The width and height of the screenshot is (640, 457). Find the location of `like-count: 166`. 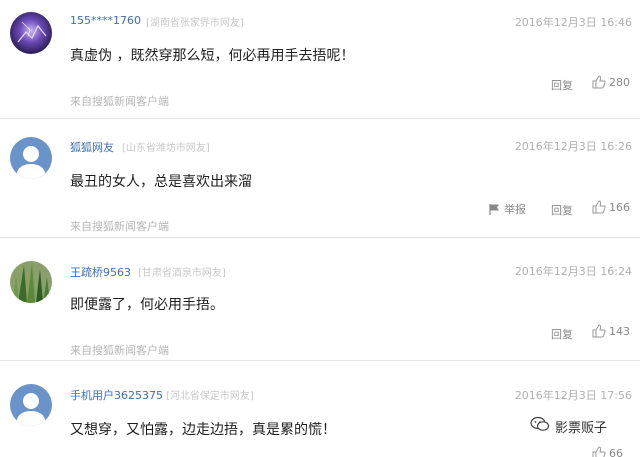

like-count: 166 is located at coordinates (619, 207).